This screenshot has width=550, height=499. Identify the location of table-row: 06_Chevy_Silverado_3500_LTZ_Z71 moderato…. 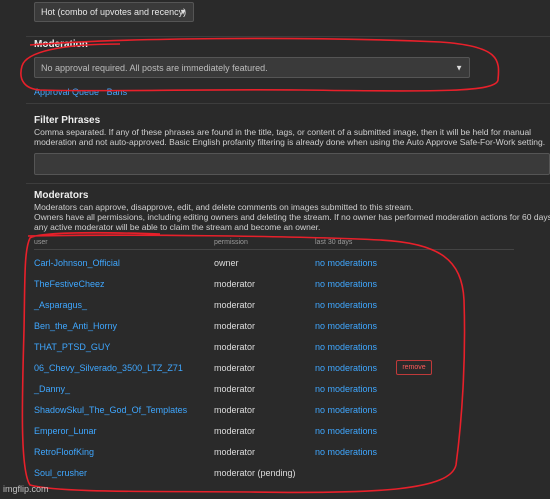
(274, 368).